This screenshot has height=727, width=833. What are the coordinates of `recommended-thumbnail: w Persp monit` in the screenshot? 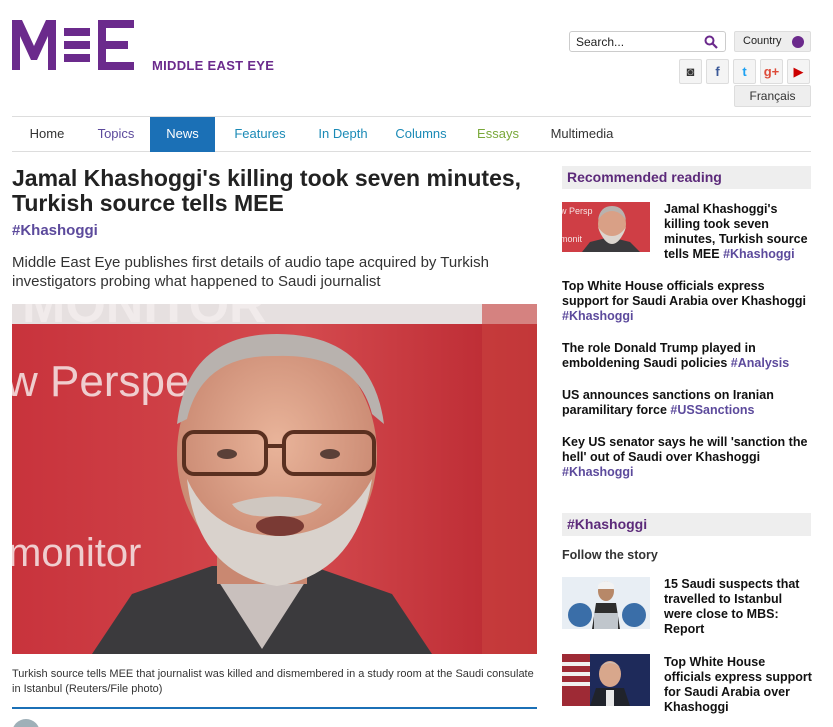 It's located at (606, 227).